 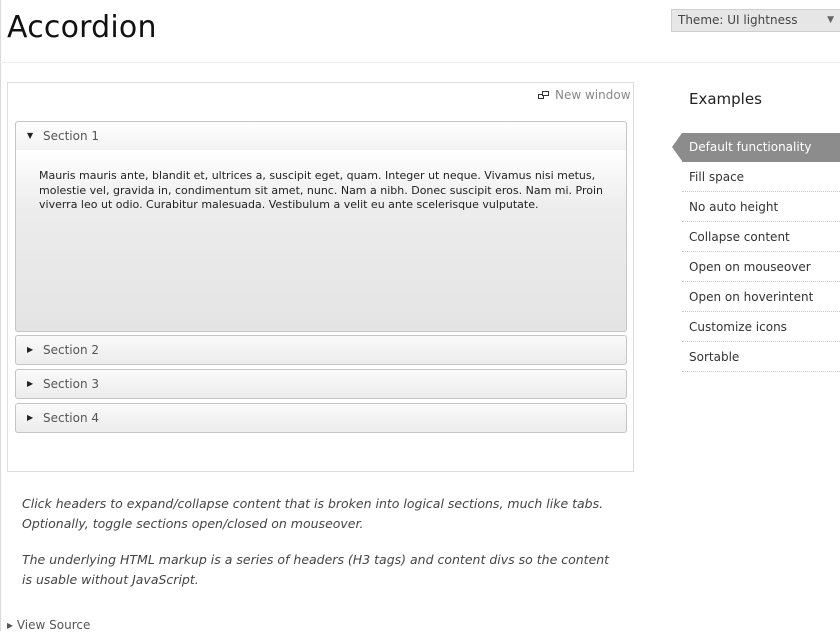 I want to click on new-window-link: New window, so click(x=584, y=95).